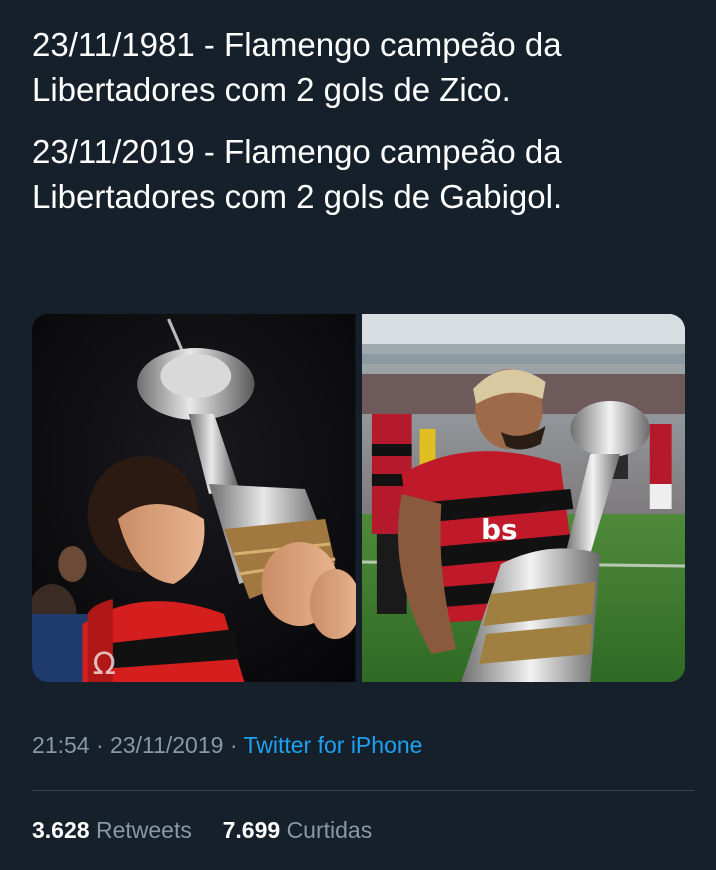 This screenshot has width=716, height=870. I want to click on likes-stat: 7.699 Curtidas, so click(298, 830).